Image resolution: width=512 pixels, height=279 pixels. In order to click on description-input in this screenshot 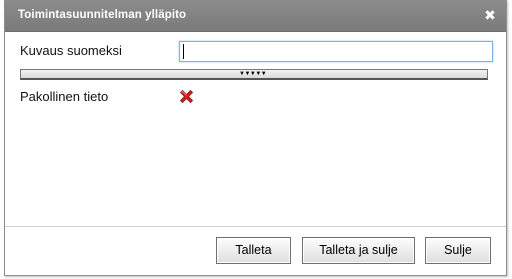, I will do `click(336, 51)`.